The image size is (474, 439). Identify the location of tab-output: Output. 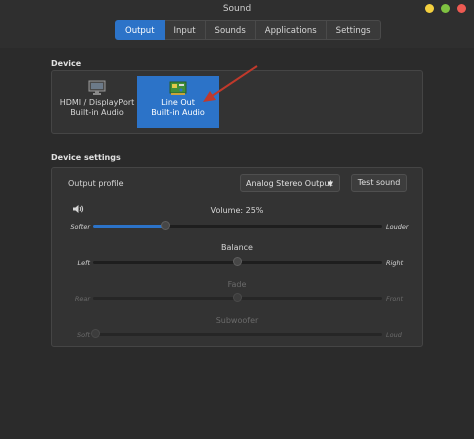
(140, 30).